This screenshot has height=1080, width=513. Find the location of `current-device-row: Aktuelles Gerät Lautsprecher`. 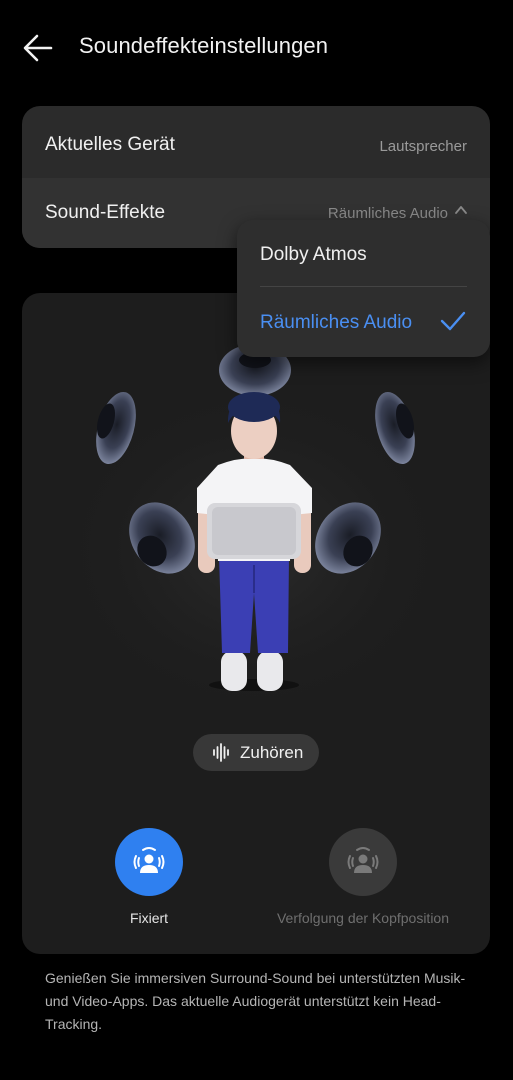

current-device-row: Aktuelles Gerät Lautsprecher is located at coordinates (256, 145).